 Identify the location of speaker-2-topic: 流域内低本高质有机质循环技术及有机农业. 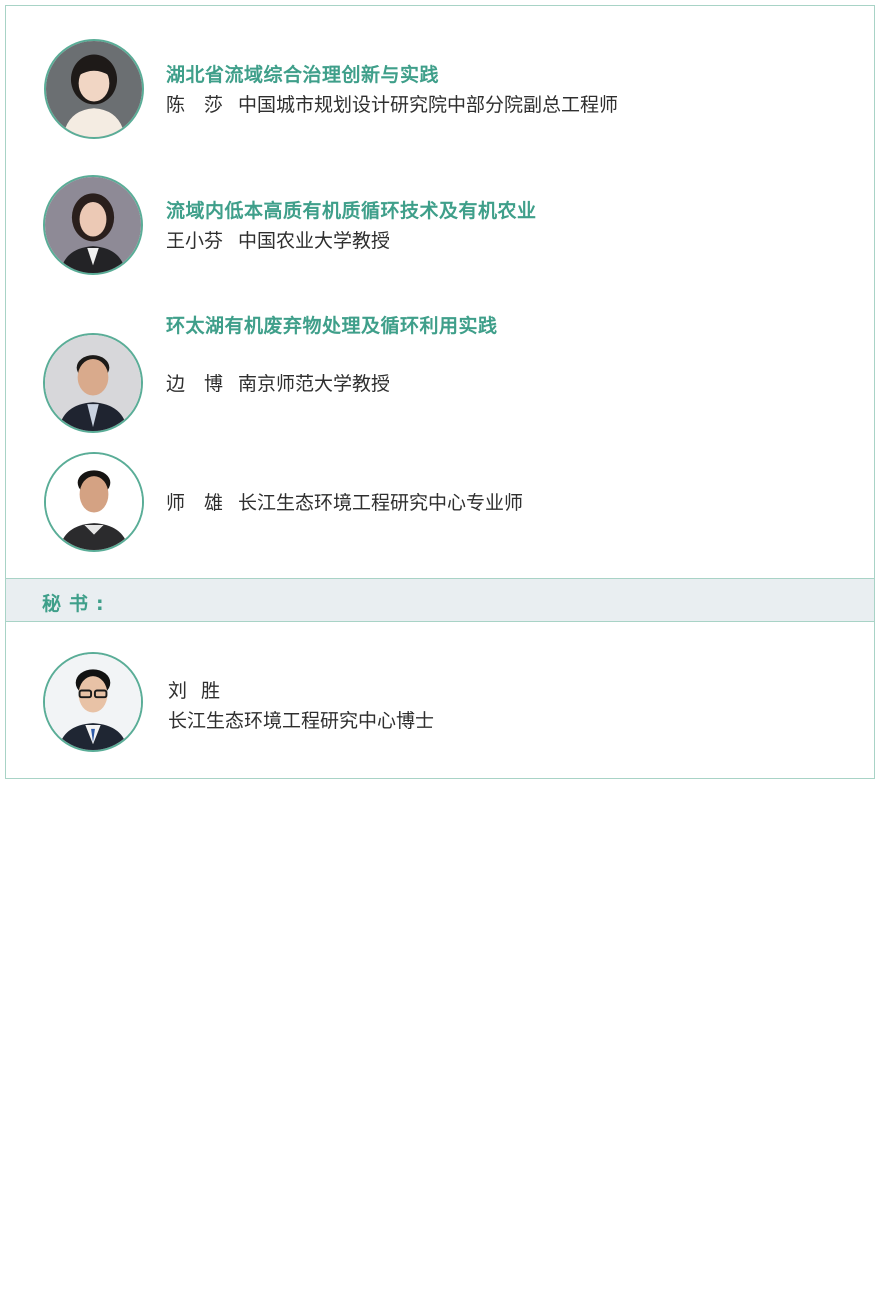
(351, 211).